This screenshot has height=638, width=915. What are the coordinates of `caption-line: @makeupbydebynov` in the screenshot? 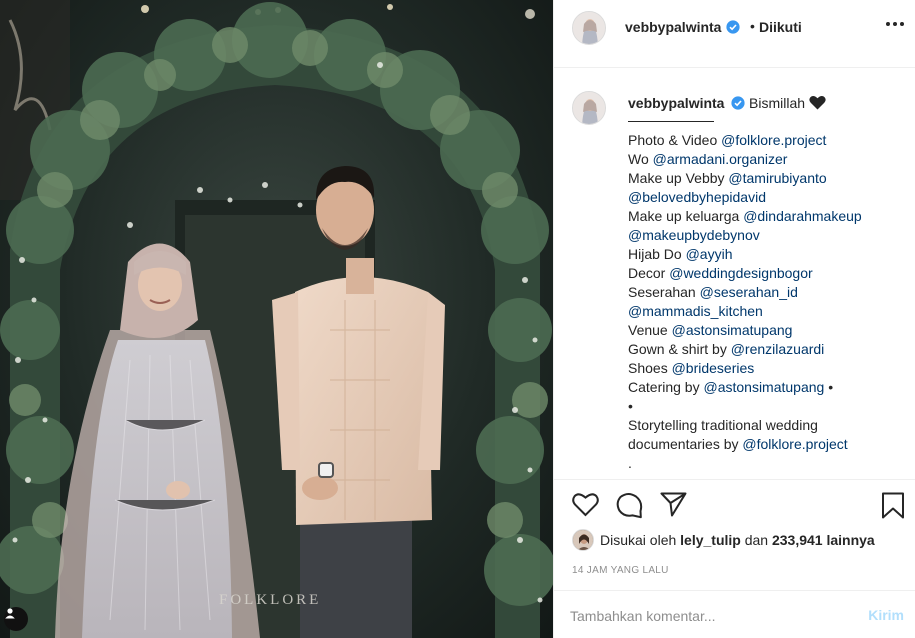 It's located at (768, 235).